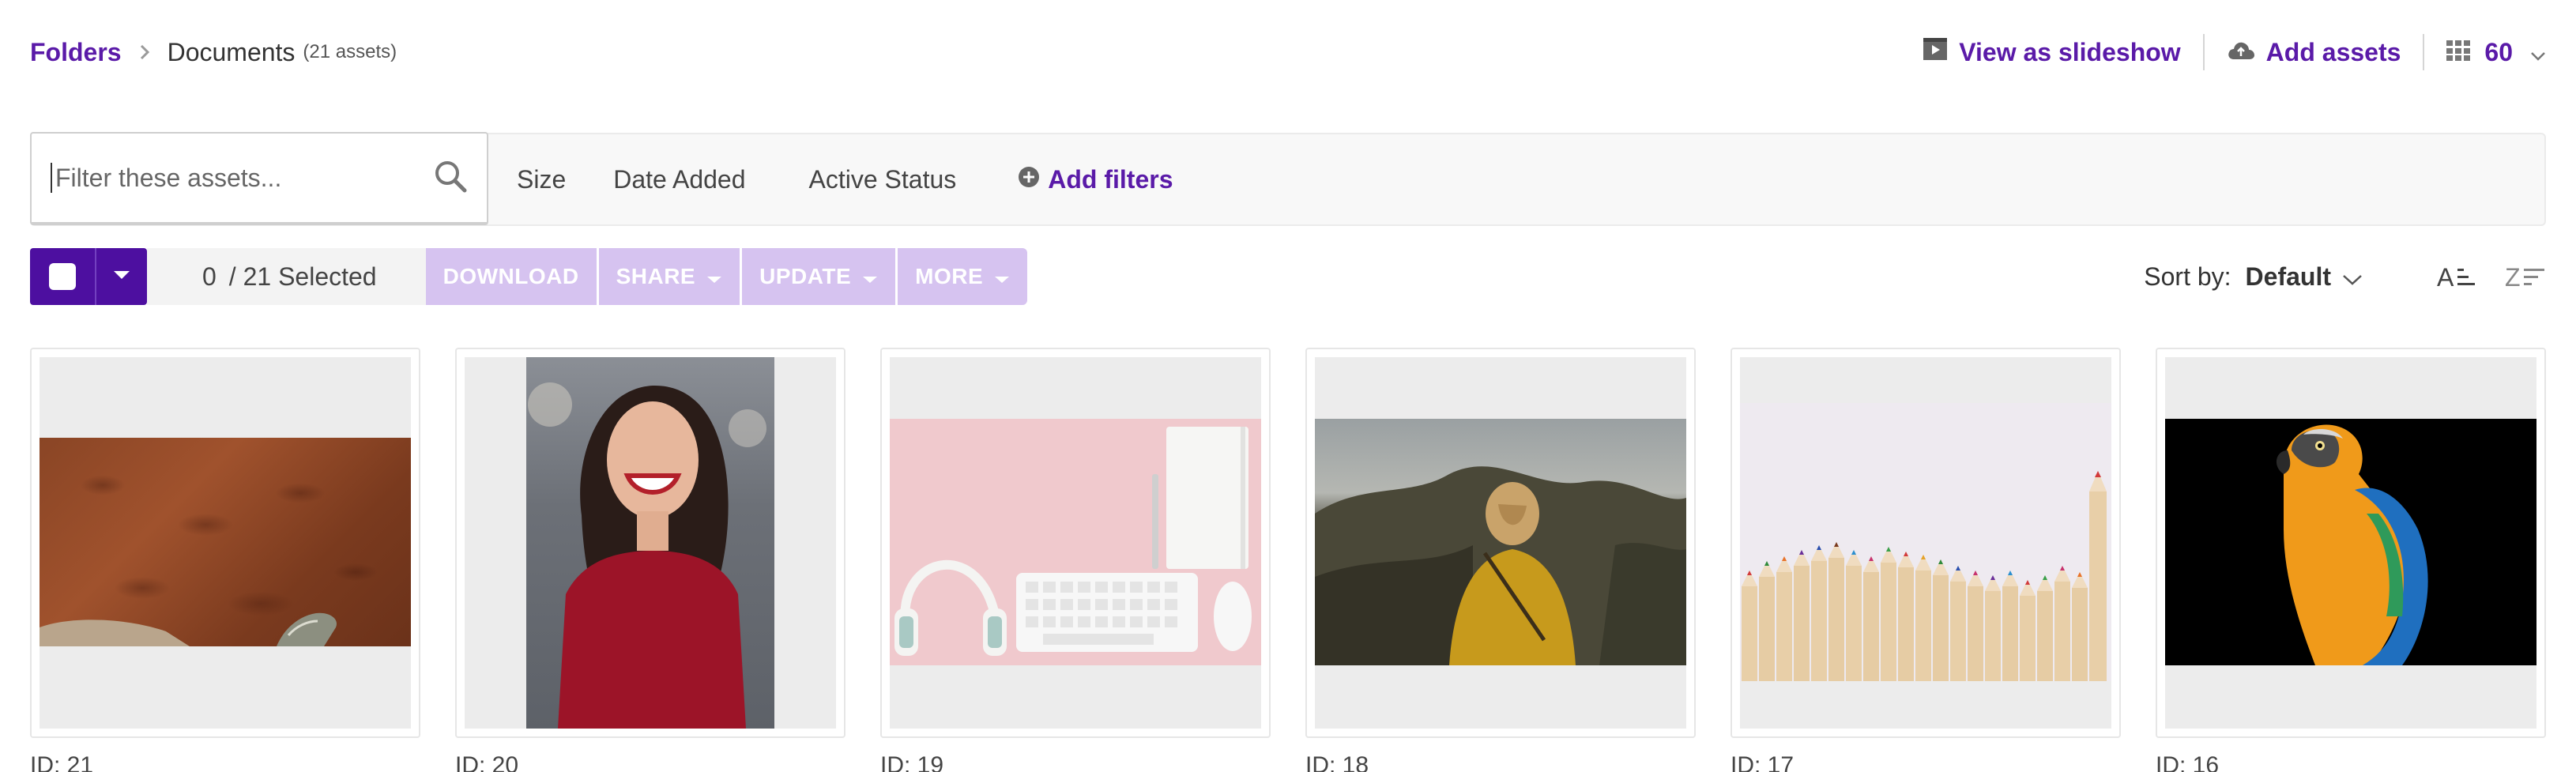 This screenshot has width=2576, height=772. I want to click on add-assets-label: Add assets, so click(2333, 52).